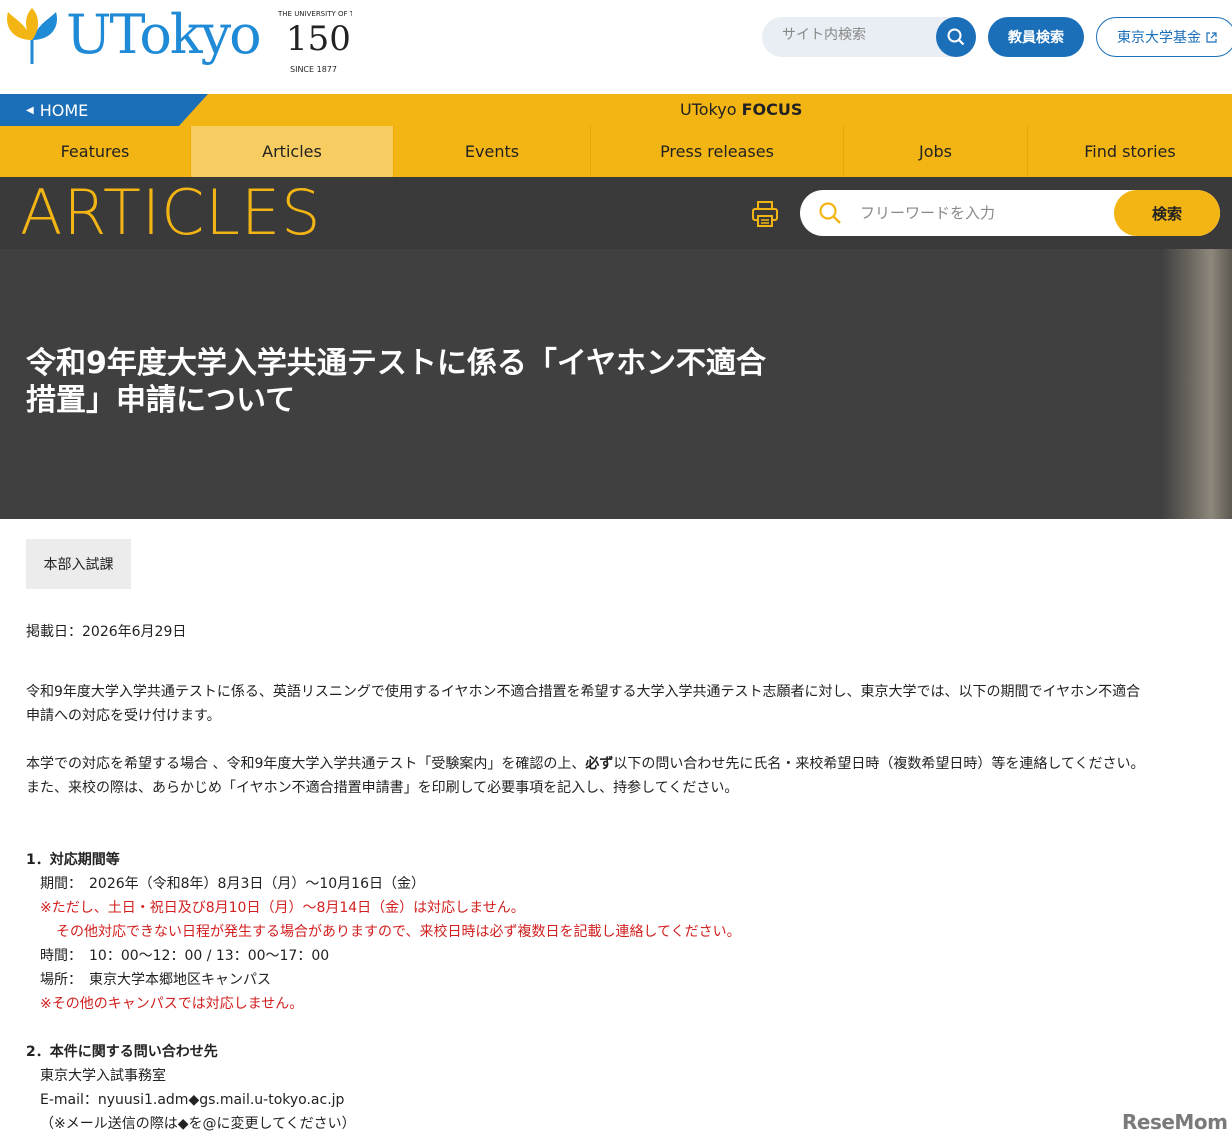 This screenshot has height=1148, width=1232. Describe the element at coordinates (30, 110) in the screenshot. I see `chevron-left-icon: ◀` at that location.